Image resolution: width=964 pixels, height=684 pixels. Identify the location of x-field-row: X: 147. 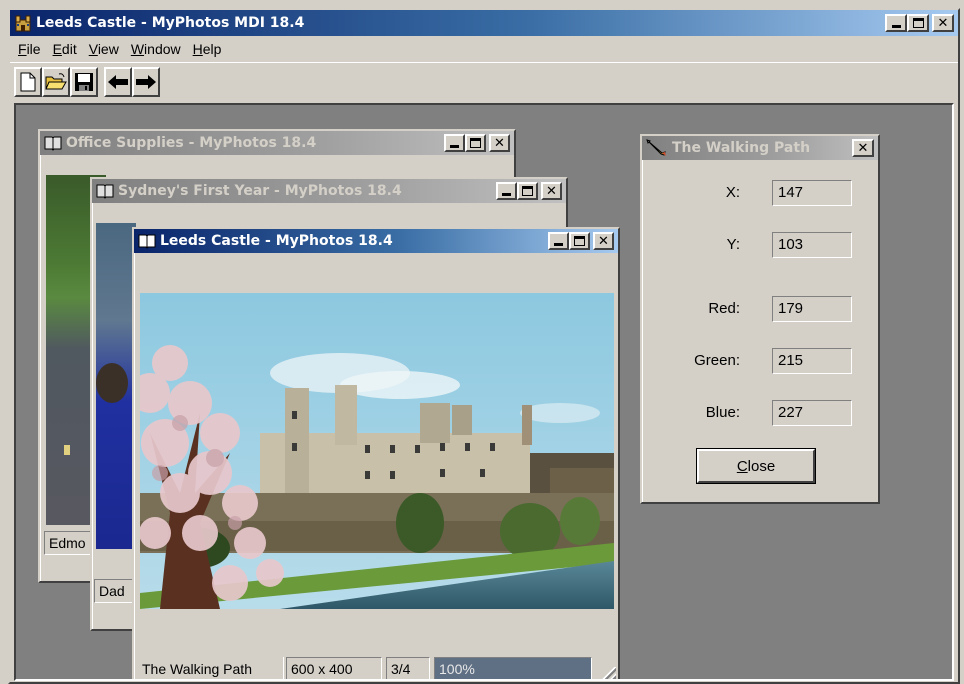
(760, 193).